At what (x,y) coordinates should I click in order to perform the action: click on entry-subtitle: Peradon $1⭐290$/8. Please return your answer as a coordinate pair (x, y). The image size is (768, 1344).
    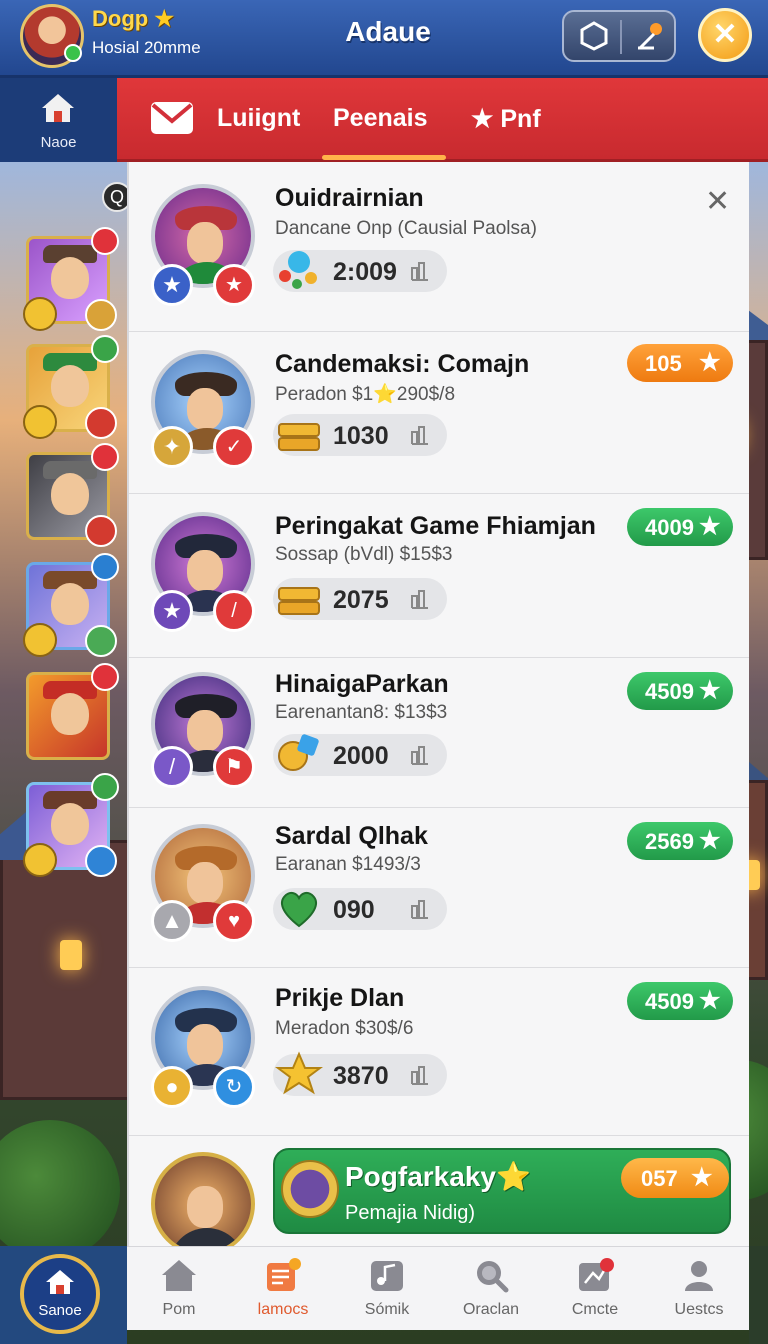
    Looking at the image, I should click on (365, 394).